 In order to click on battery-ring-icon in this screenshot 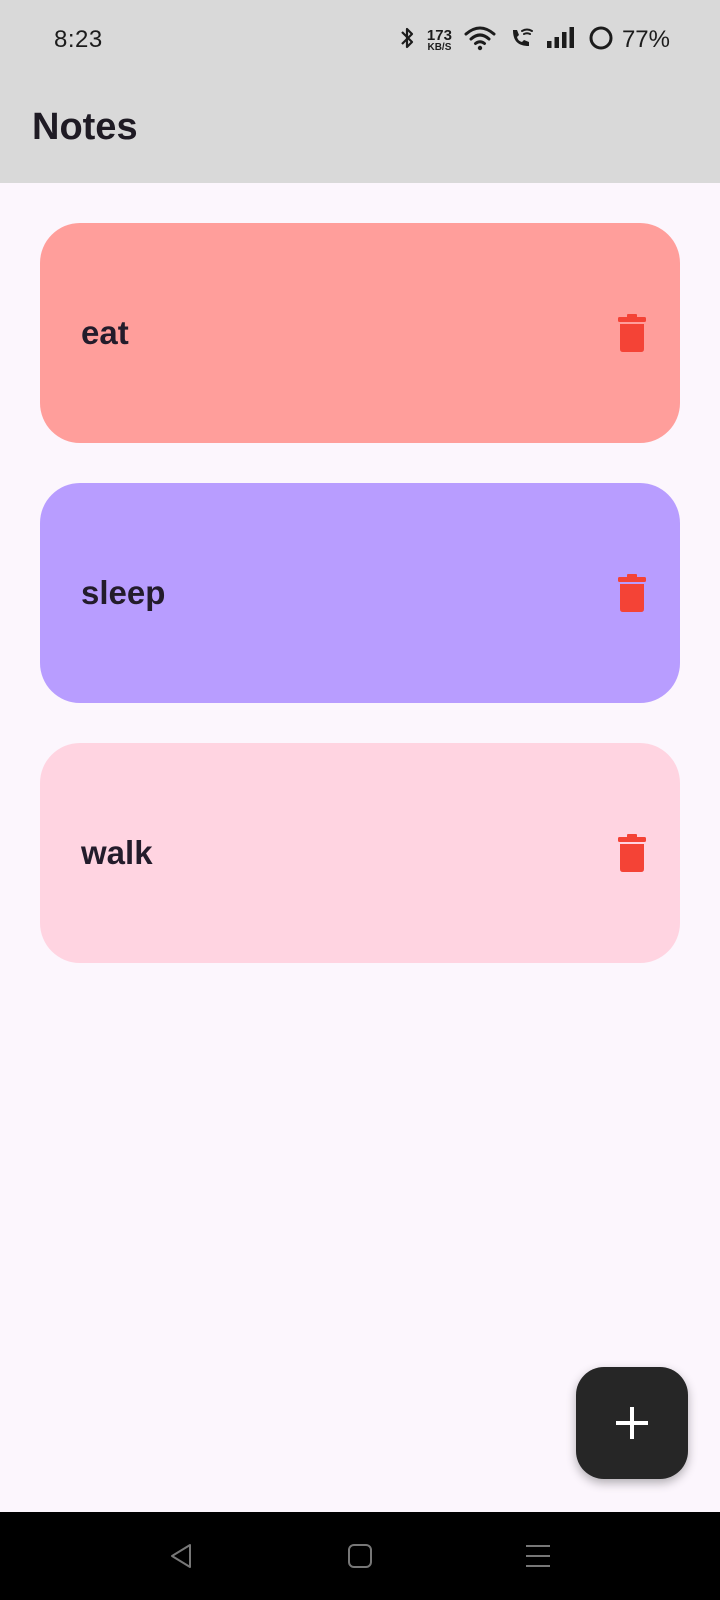, I will do `click(601, 40)`.